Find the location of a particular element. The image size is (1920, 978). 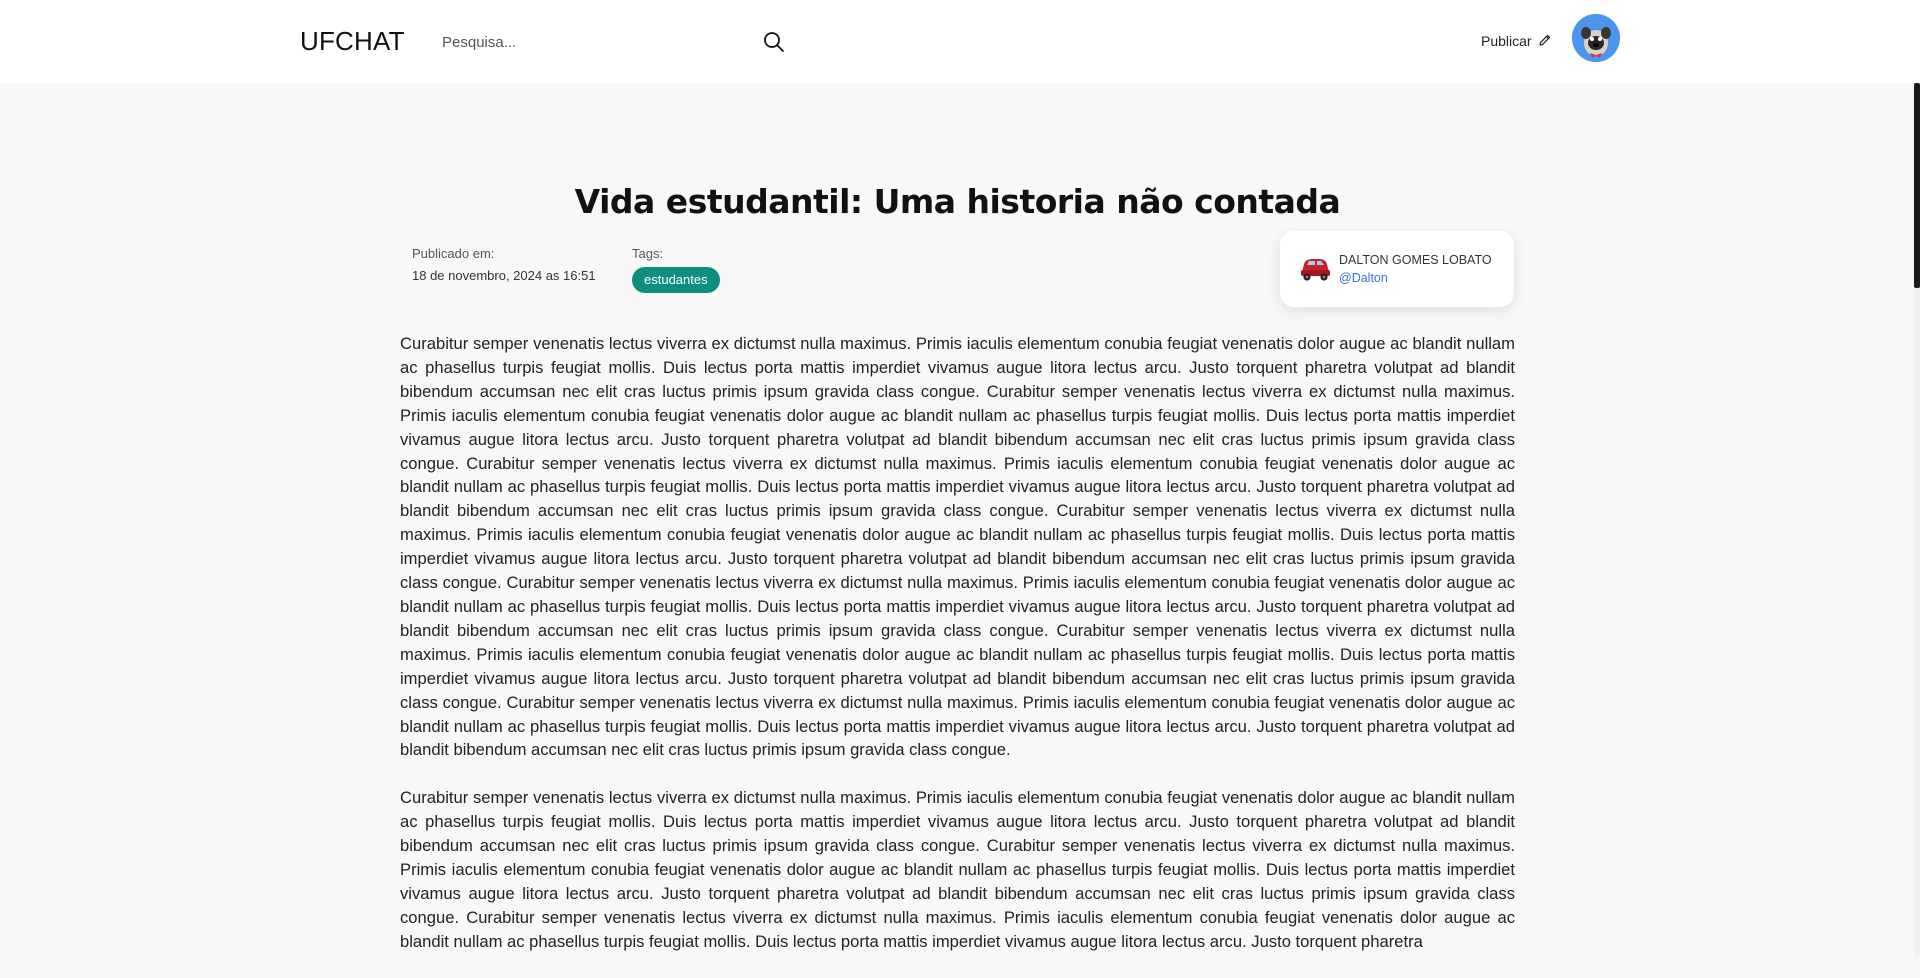

published-date: 18 de novembro, 2024 as 16:51 is located at coordinates (504, 275).